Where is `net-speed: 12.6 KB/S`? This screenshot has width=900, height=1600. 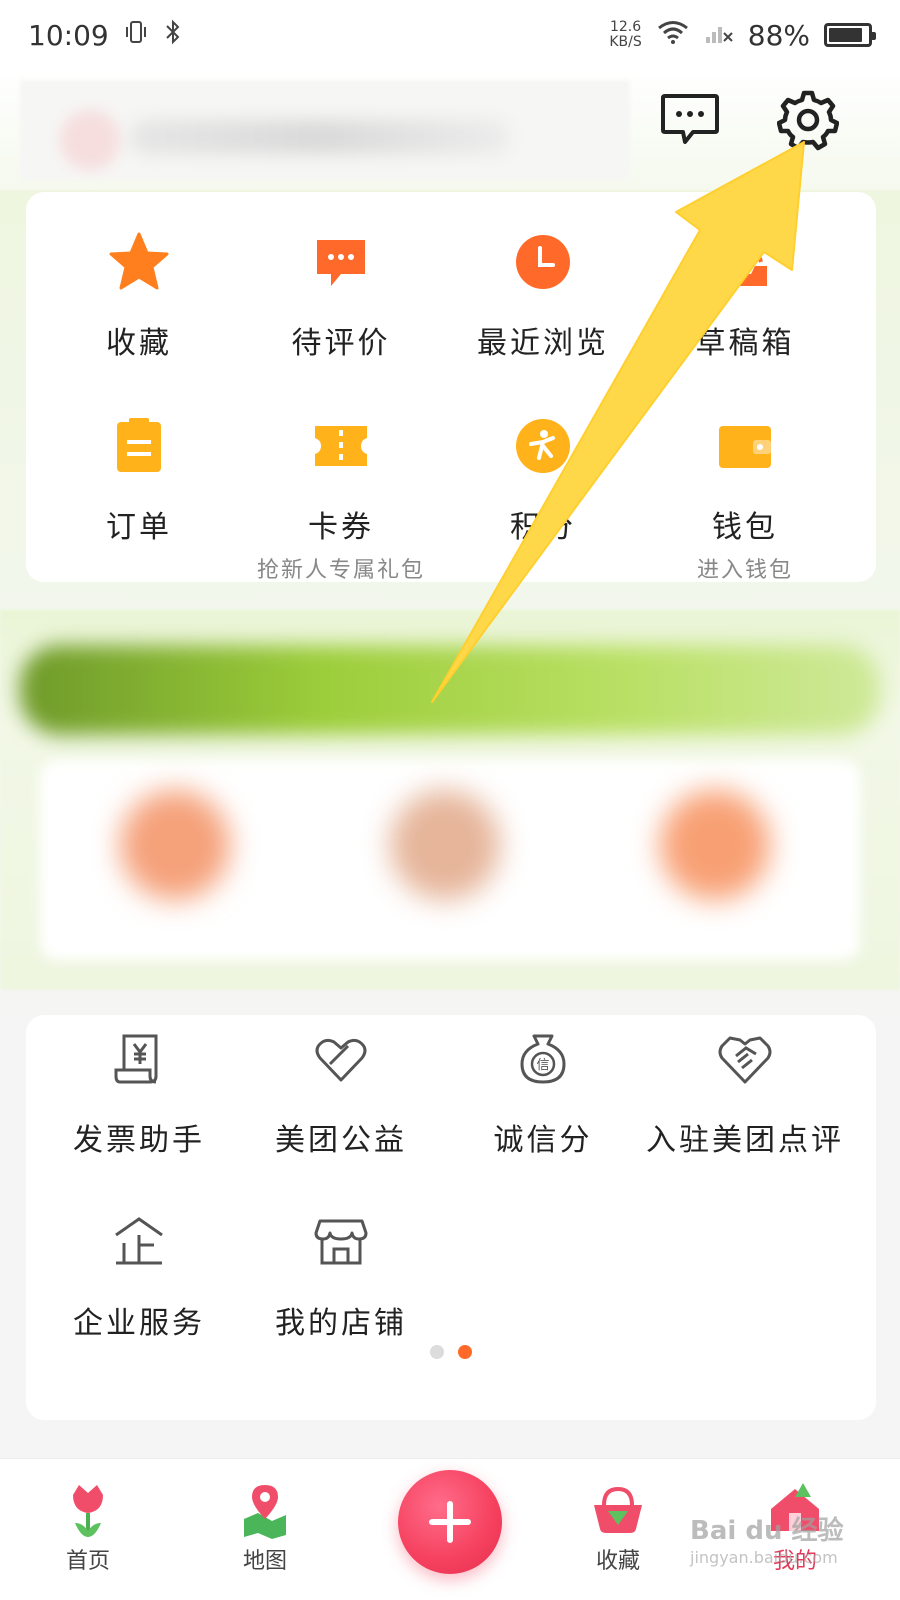
net-speed: 12.6 KB/S is located at coordinates (625, 35).